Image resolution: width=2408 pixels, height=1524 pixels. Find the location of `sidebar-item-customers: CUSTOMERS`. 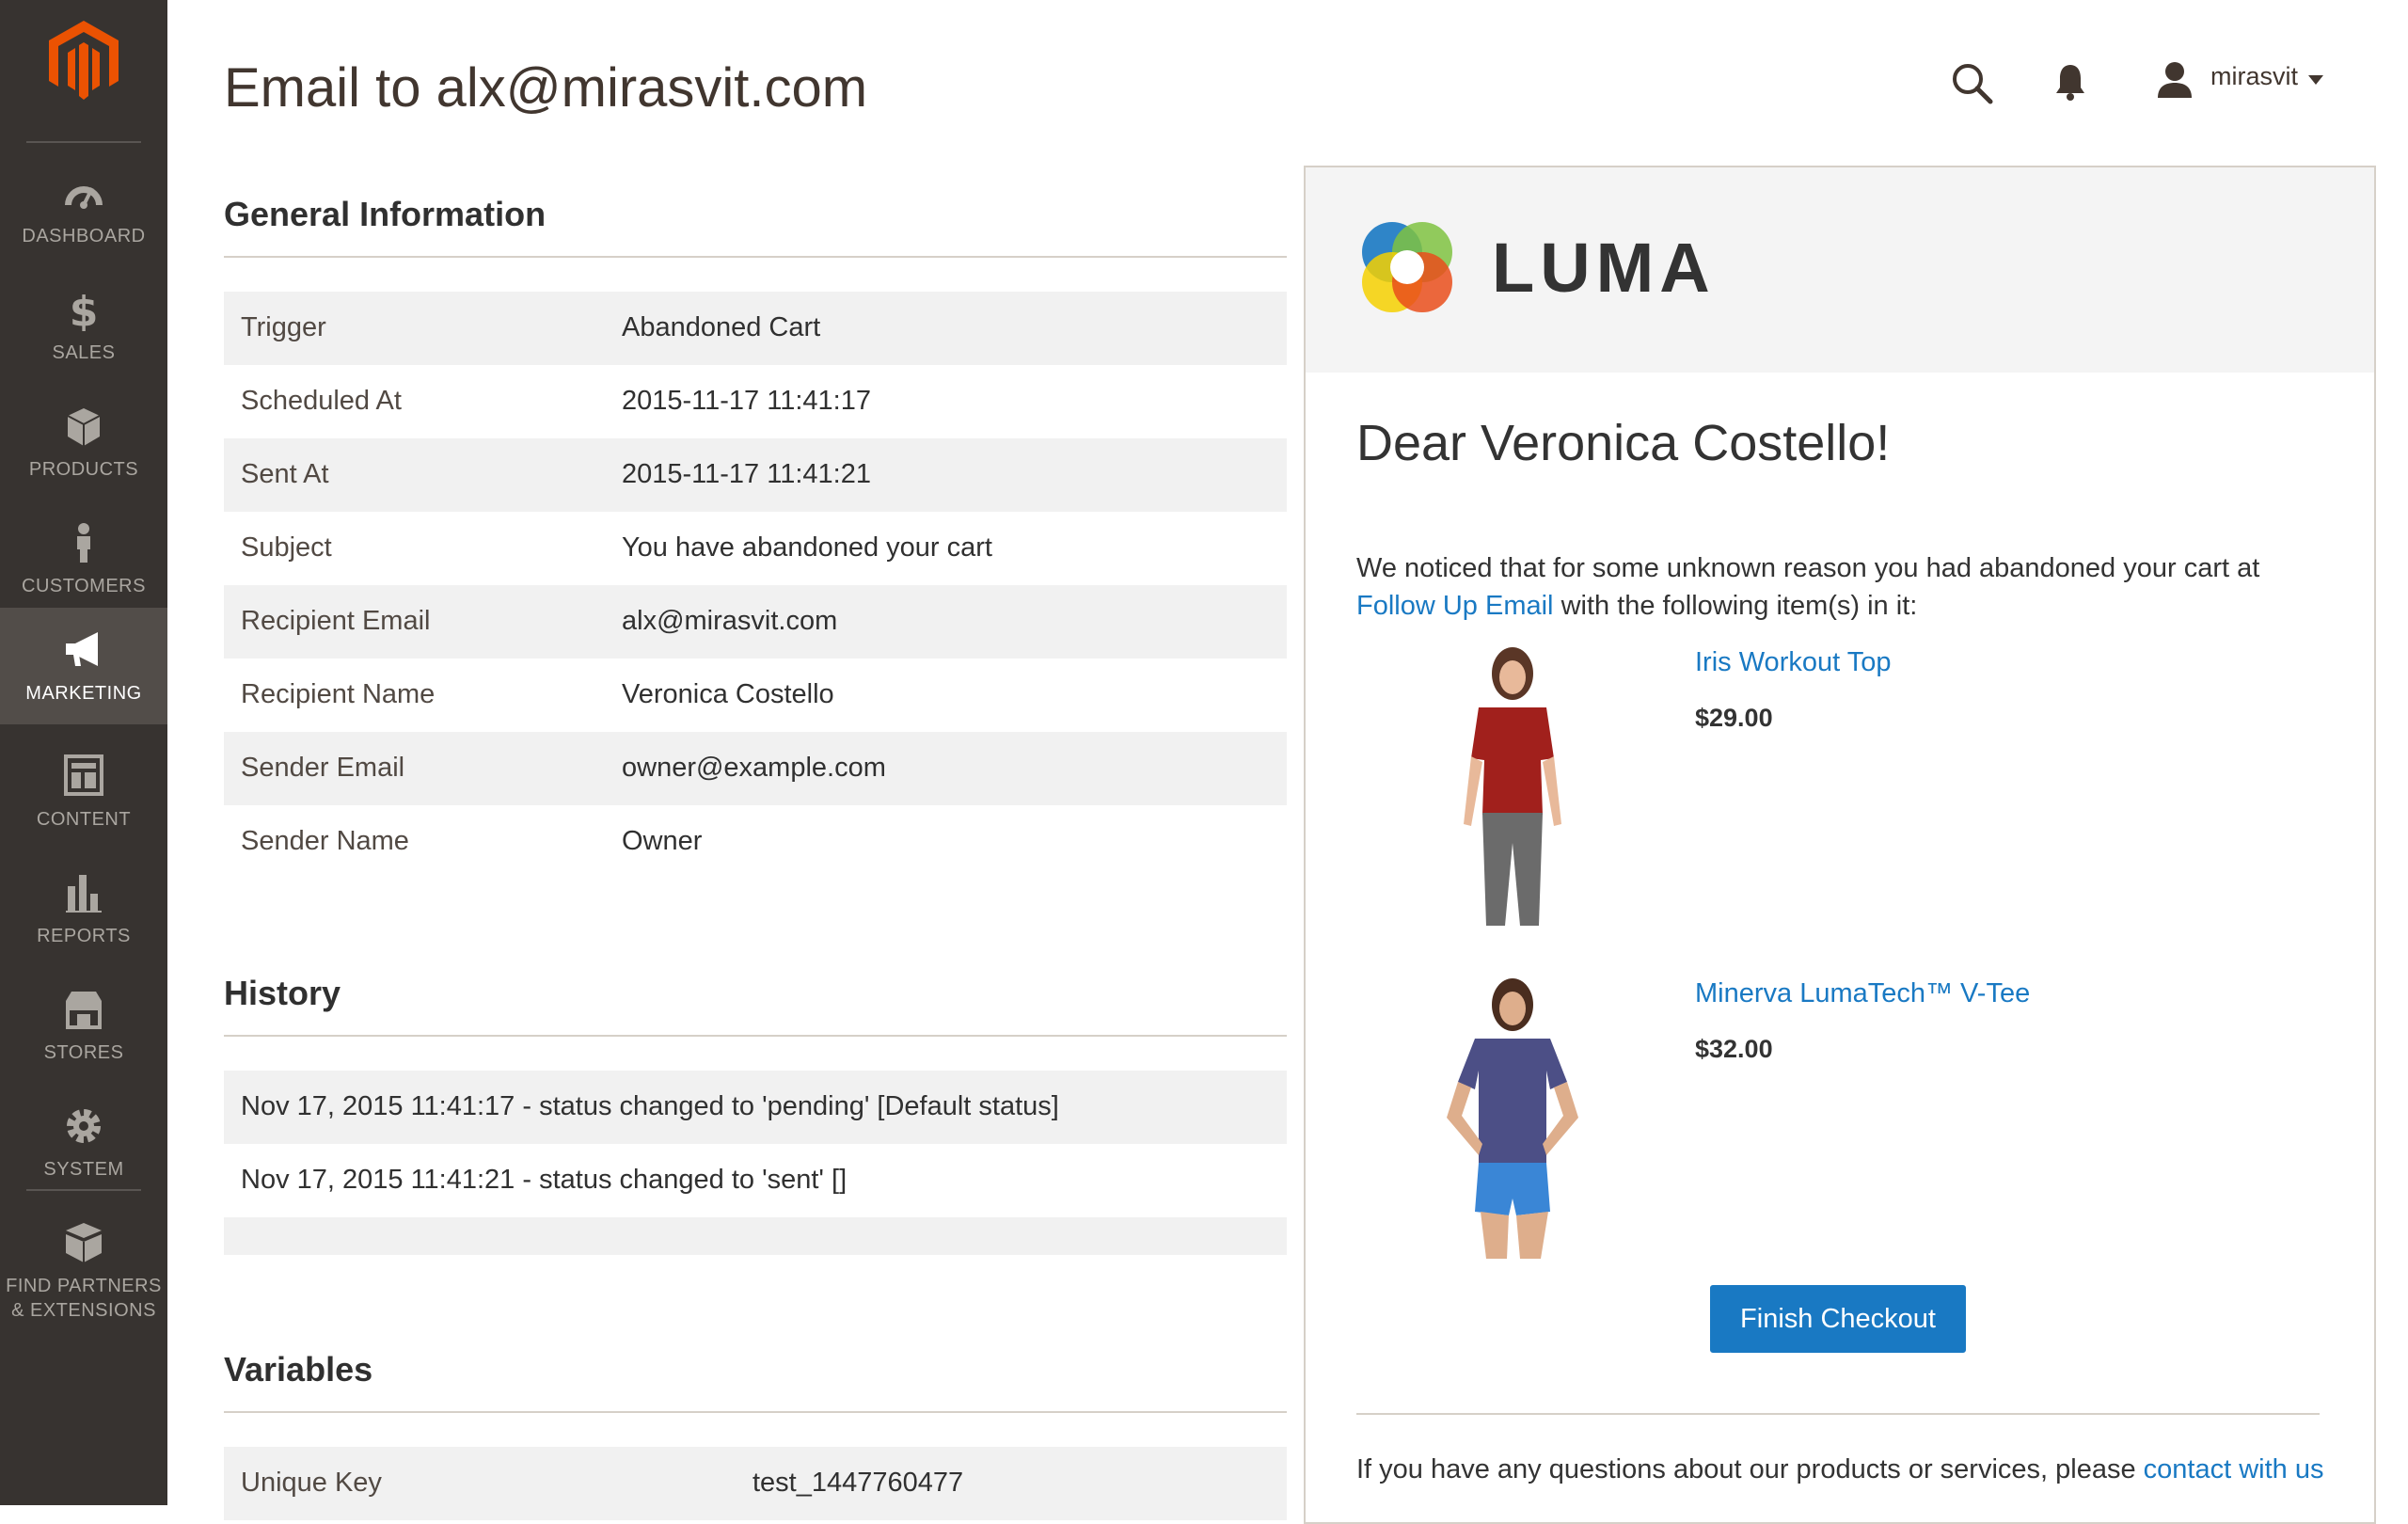

sidebar-item-customers: CUSTOMERS is located at coordinates (84, 559).